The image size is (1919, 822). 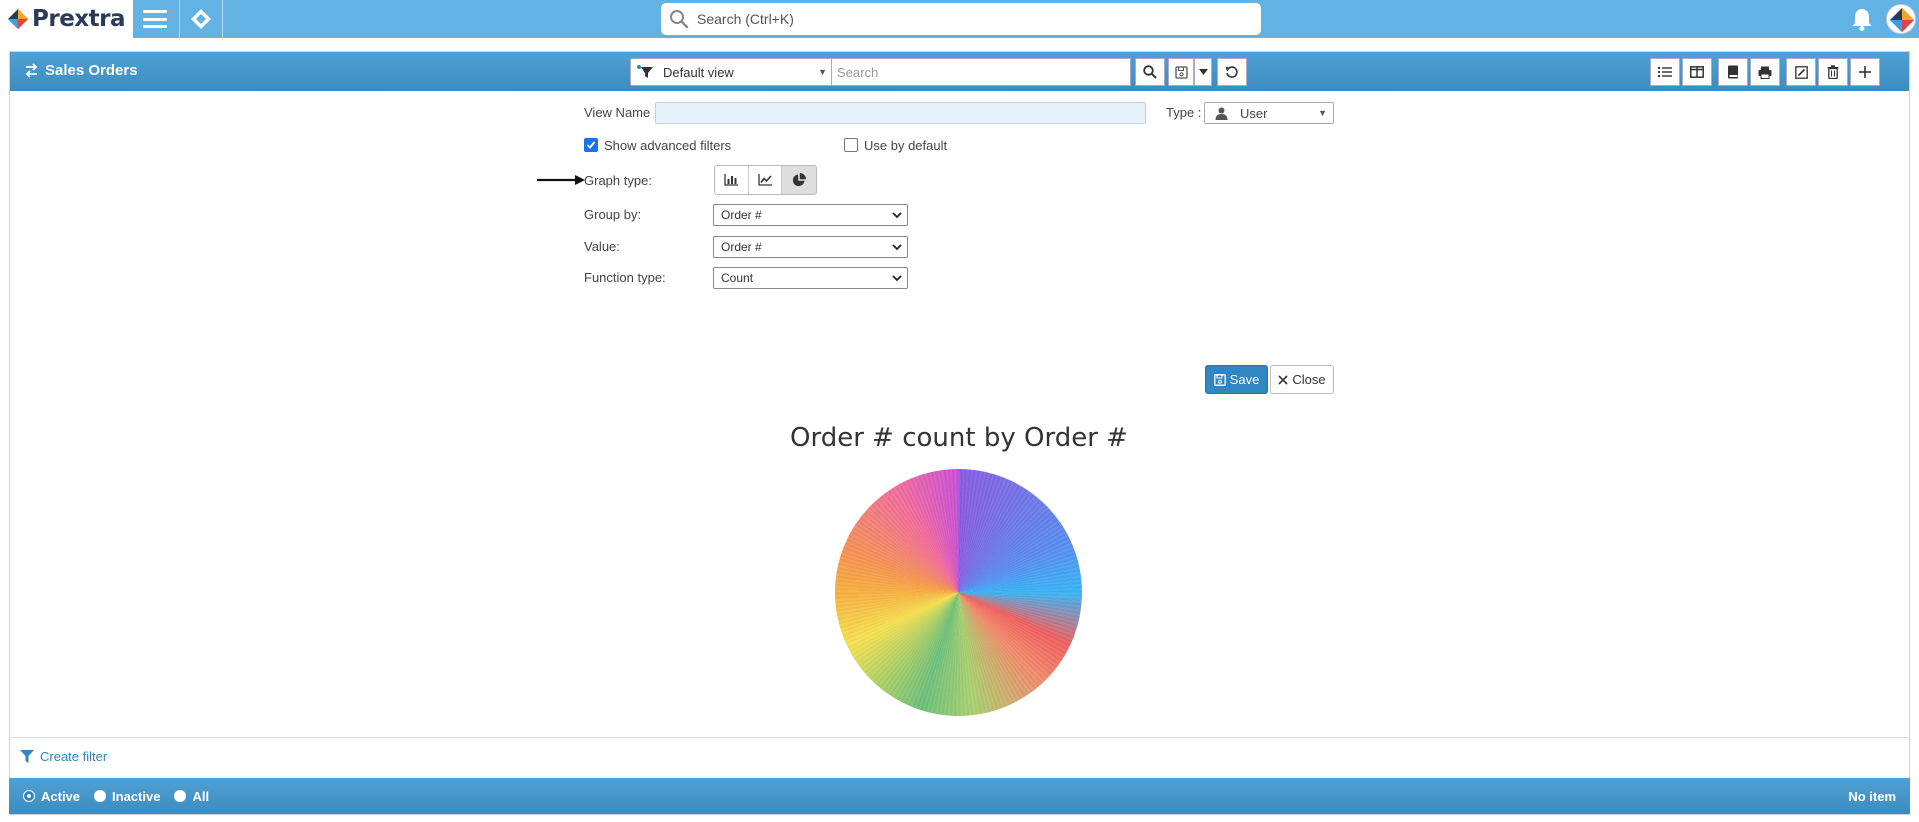 I want to click on status-filter-inactive: Inactive, so click(x=127, y=796).